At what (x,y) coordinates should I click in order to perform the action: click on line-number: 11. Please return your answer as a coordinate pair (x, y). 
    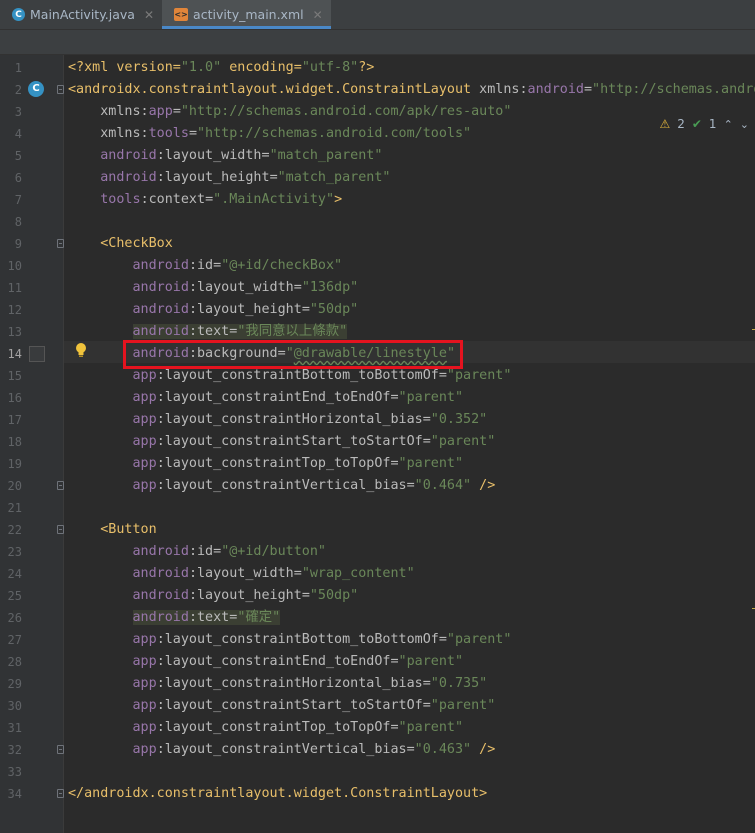
    Looking at the image, I should click on (14, 288).